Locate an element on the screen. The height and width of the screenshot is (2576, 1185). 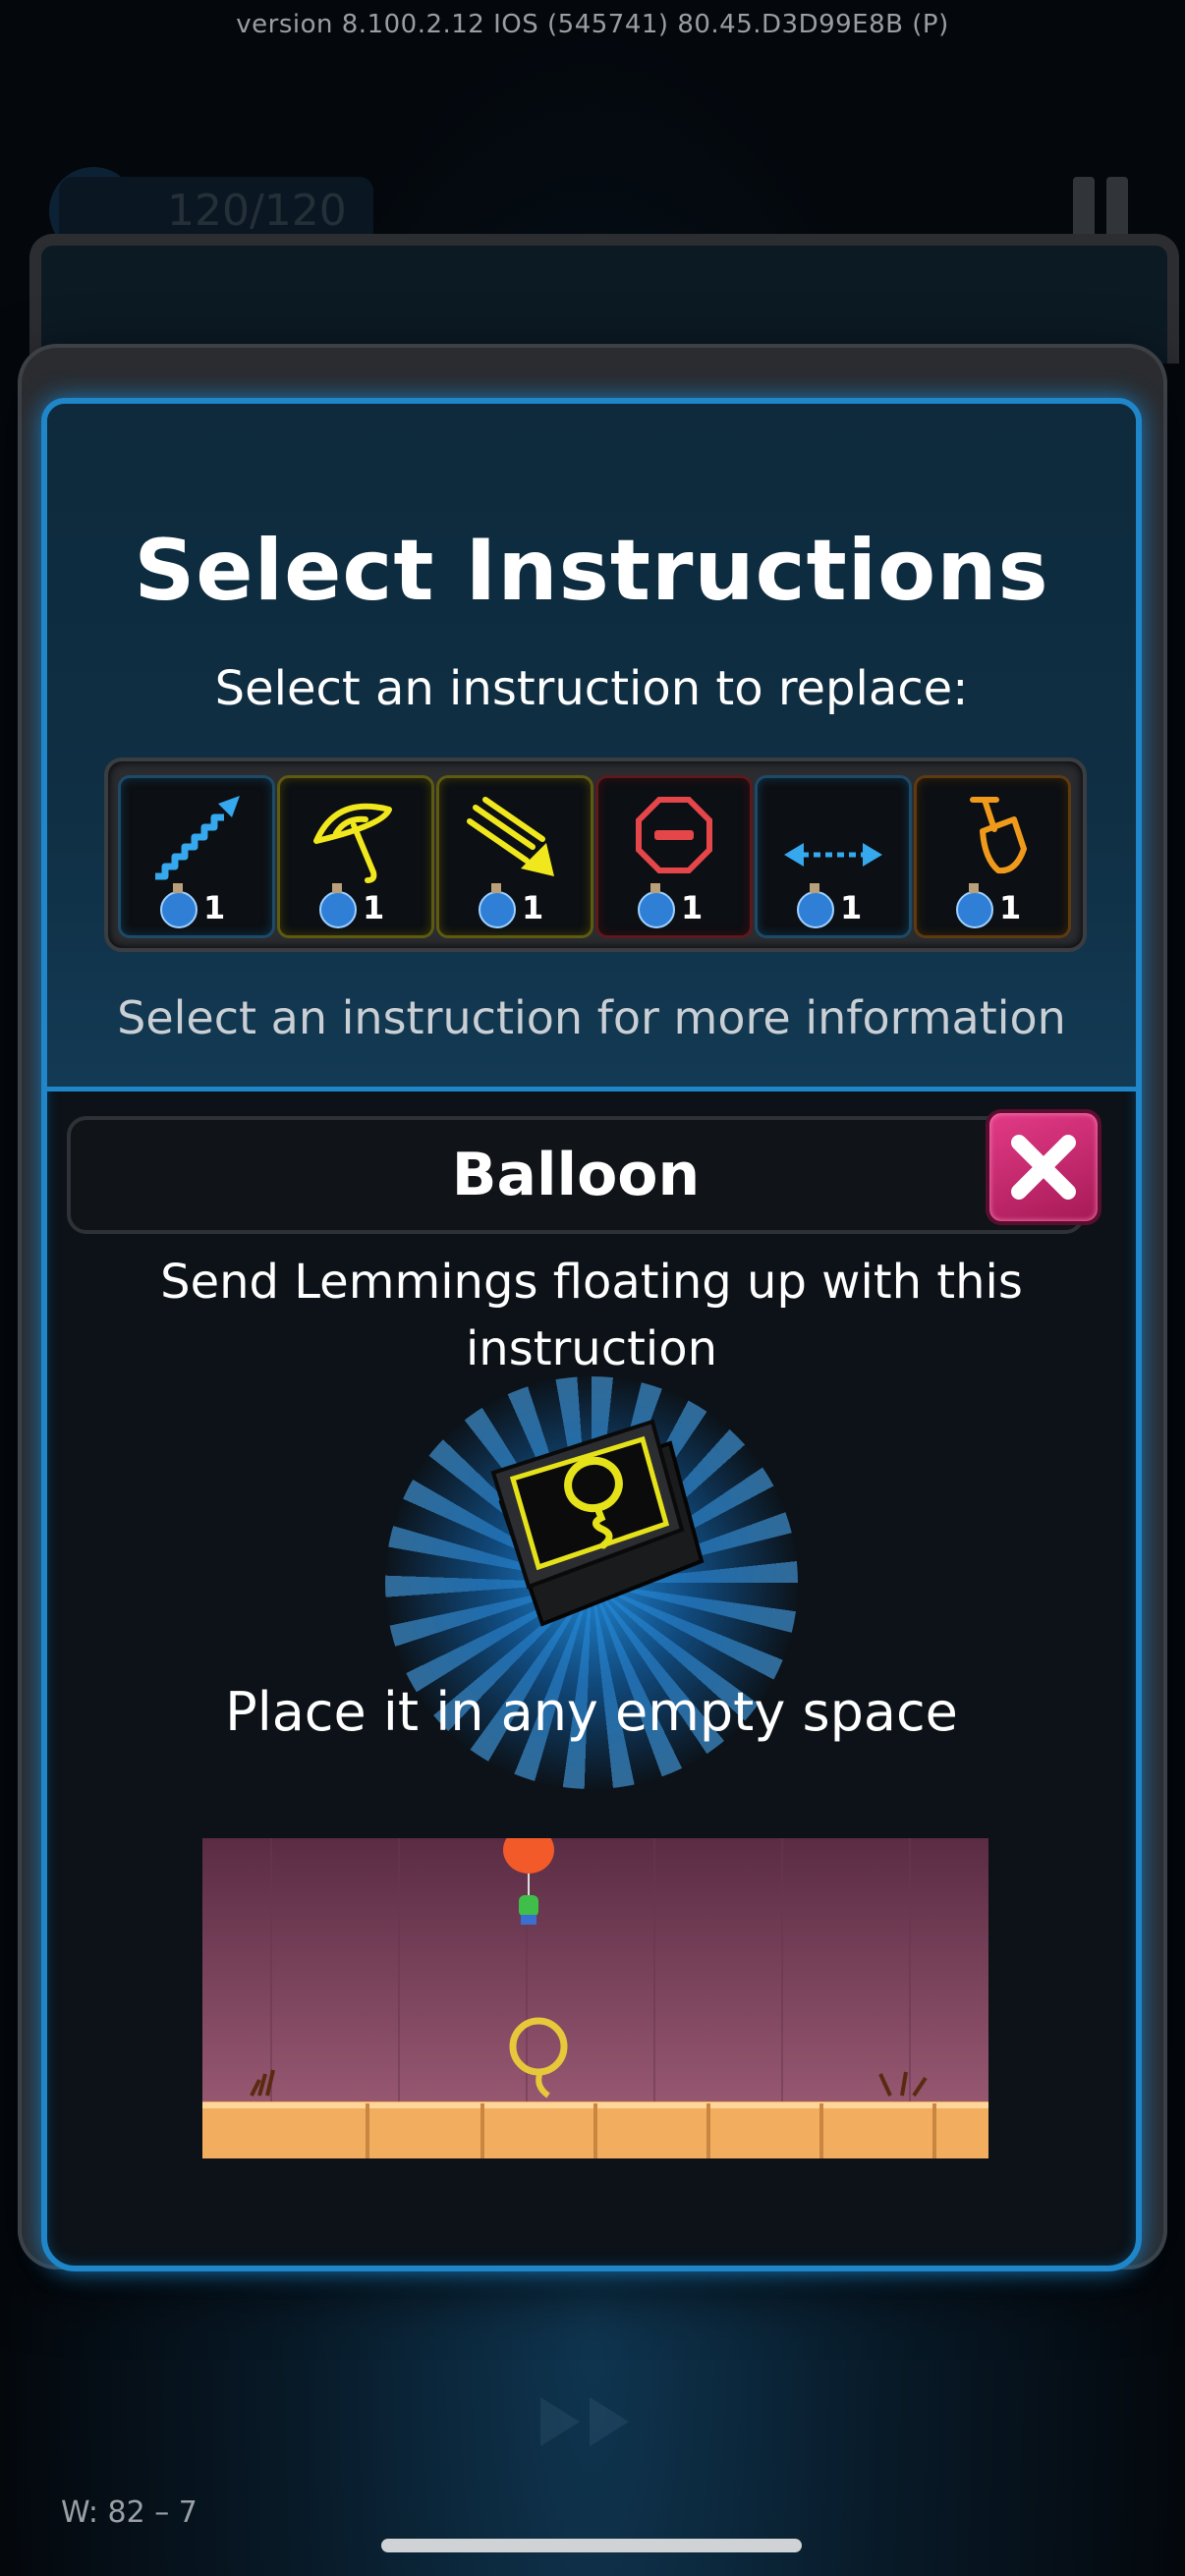
stop-sign-icon is located at coordinates (674, 835).